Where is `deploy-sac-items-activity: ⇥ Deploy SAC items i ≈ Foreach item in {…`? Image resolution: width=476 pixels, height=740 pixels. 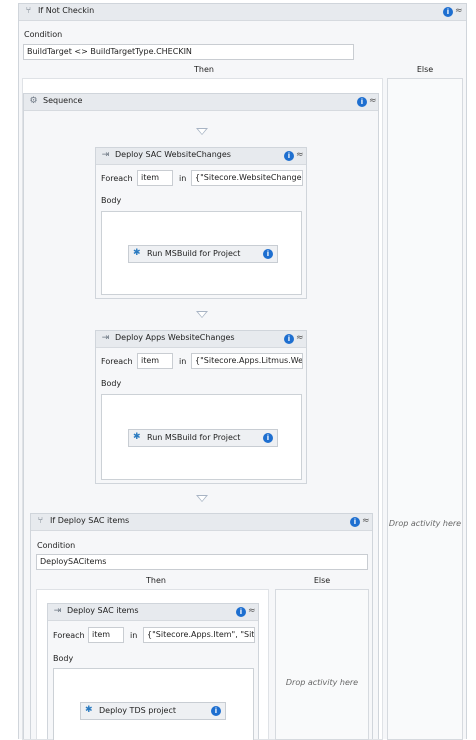
deploy-sac-items-activity: ⇥ Deploy SAC items i ≈ Foreach item in {… is located at coordinates (153, 671).